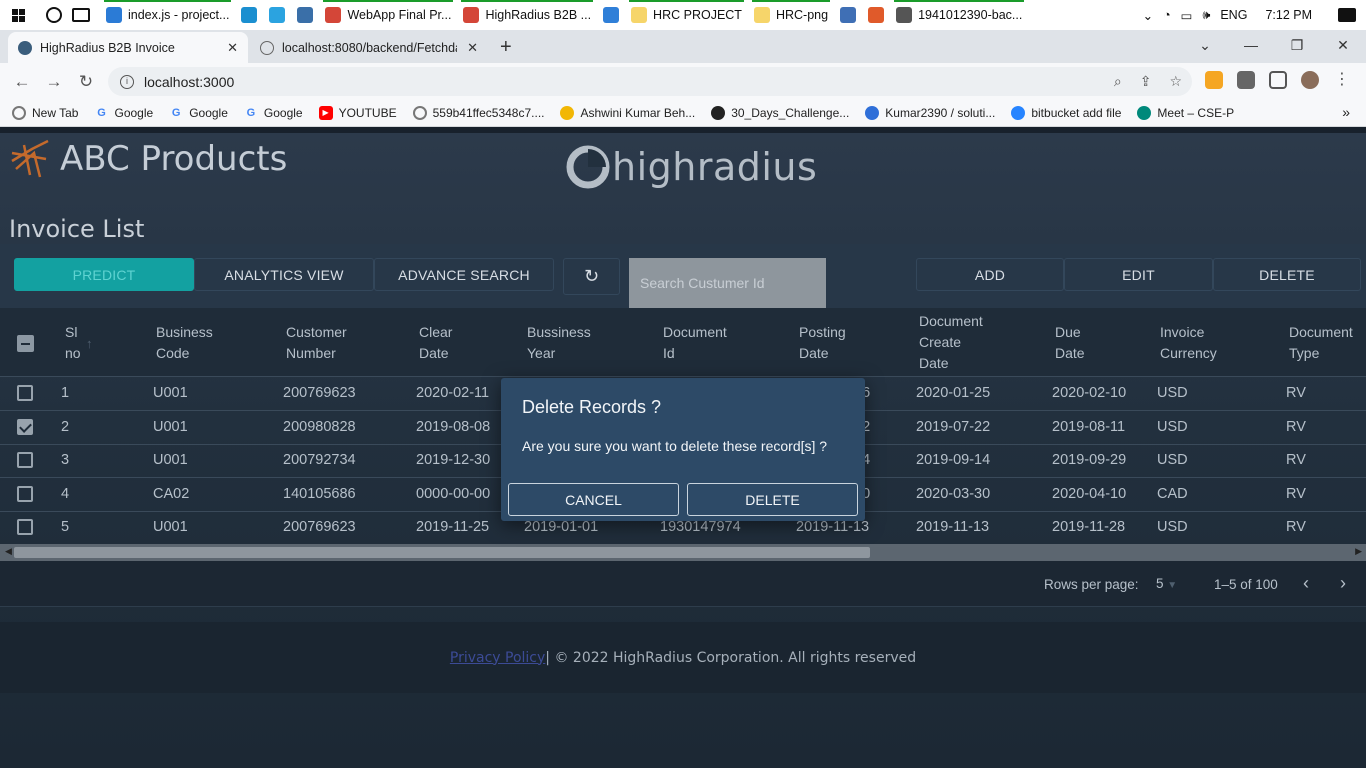  What do you see at coordinates (1251, 45) in the screenshot?
I see `minimize-button: —` at bounding box center [1251, 45].